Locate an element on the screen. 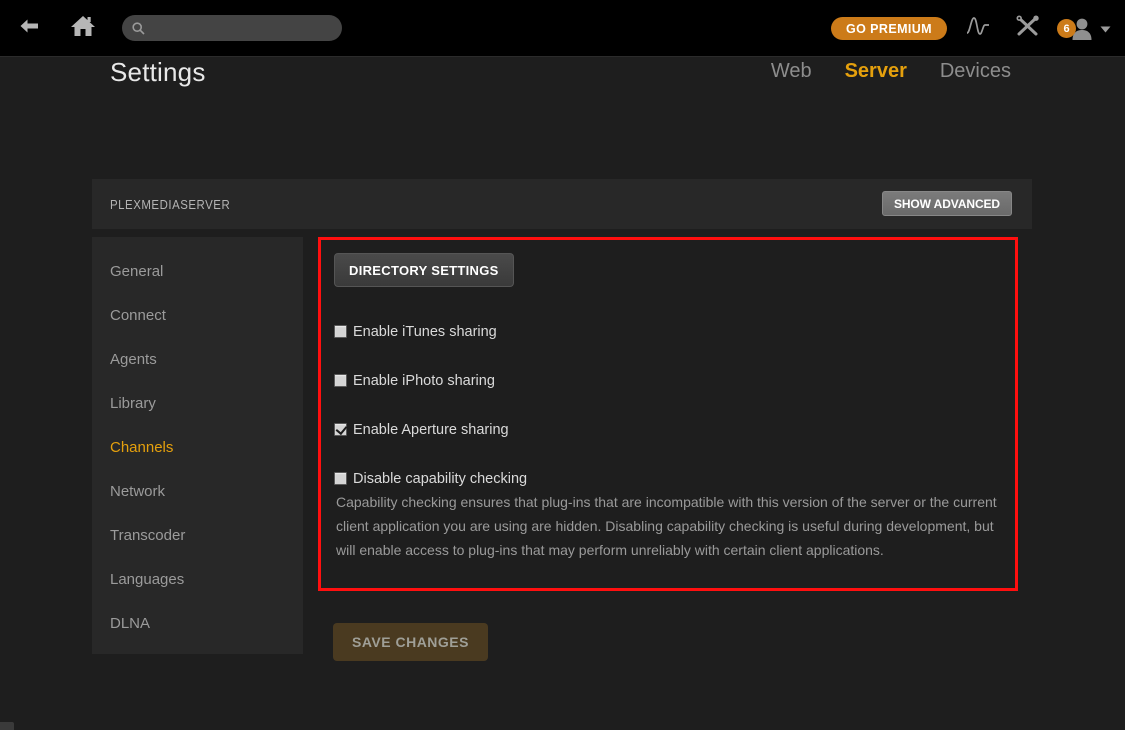  arrow-left-icon is located at coordinates (29, 28).